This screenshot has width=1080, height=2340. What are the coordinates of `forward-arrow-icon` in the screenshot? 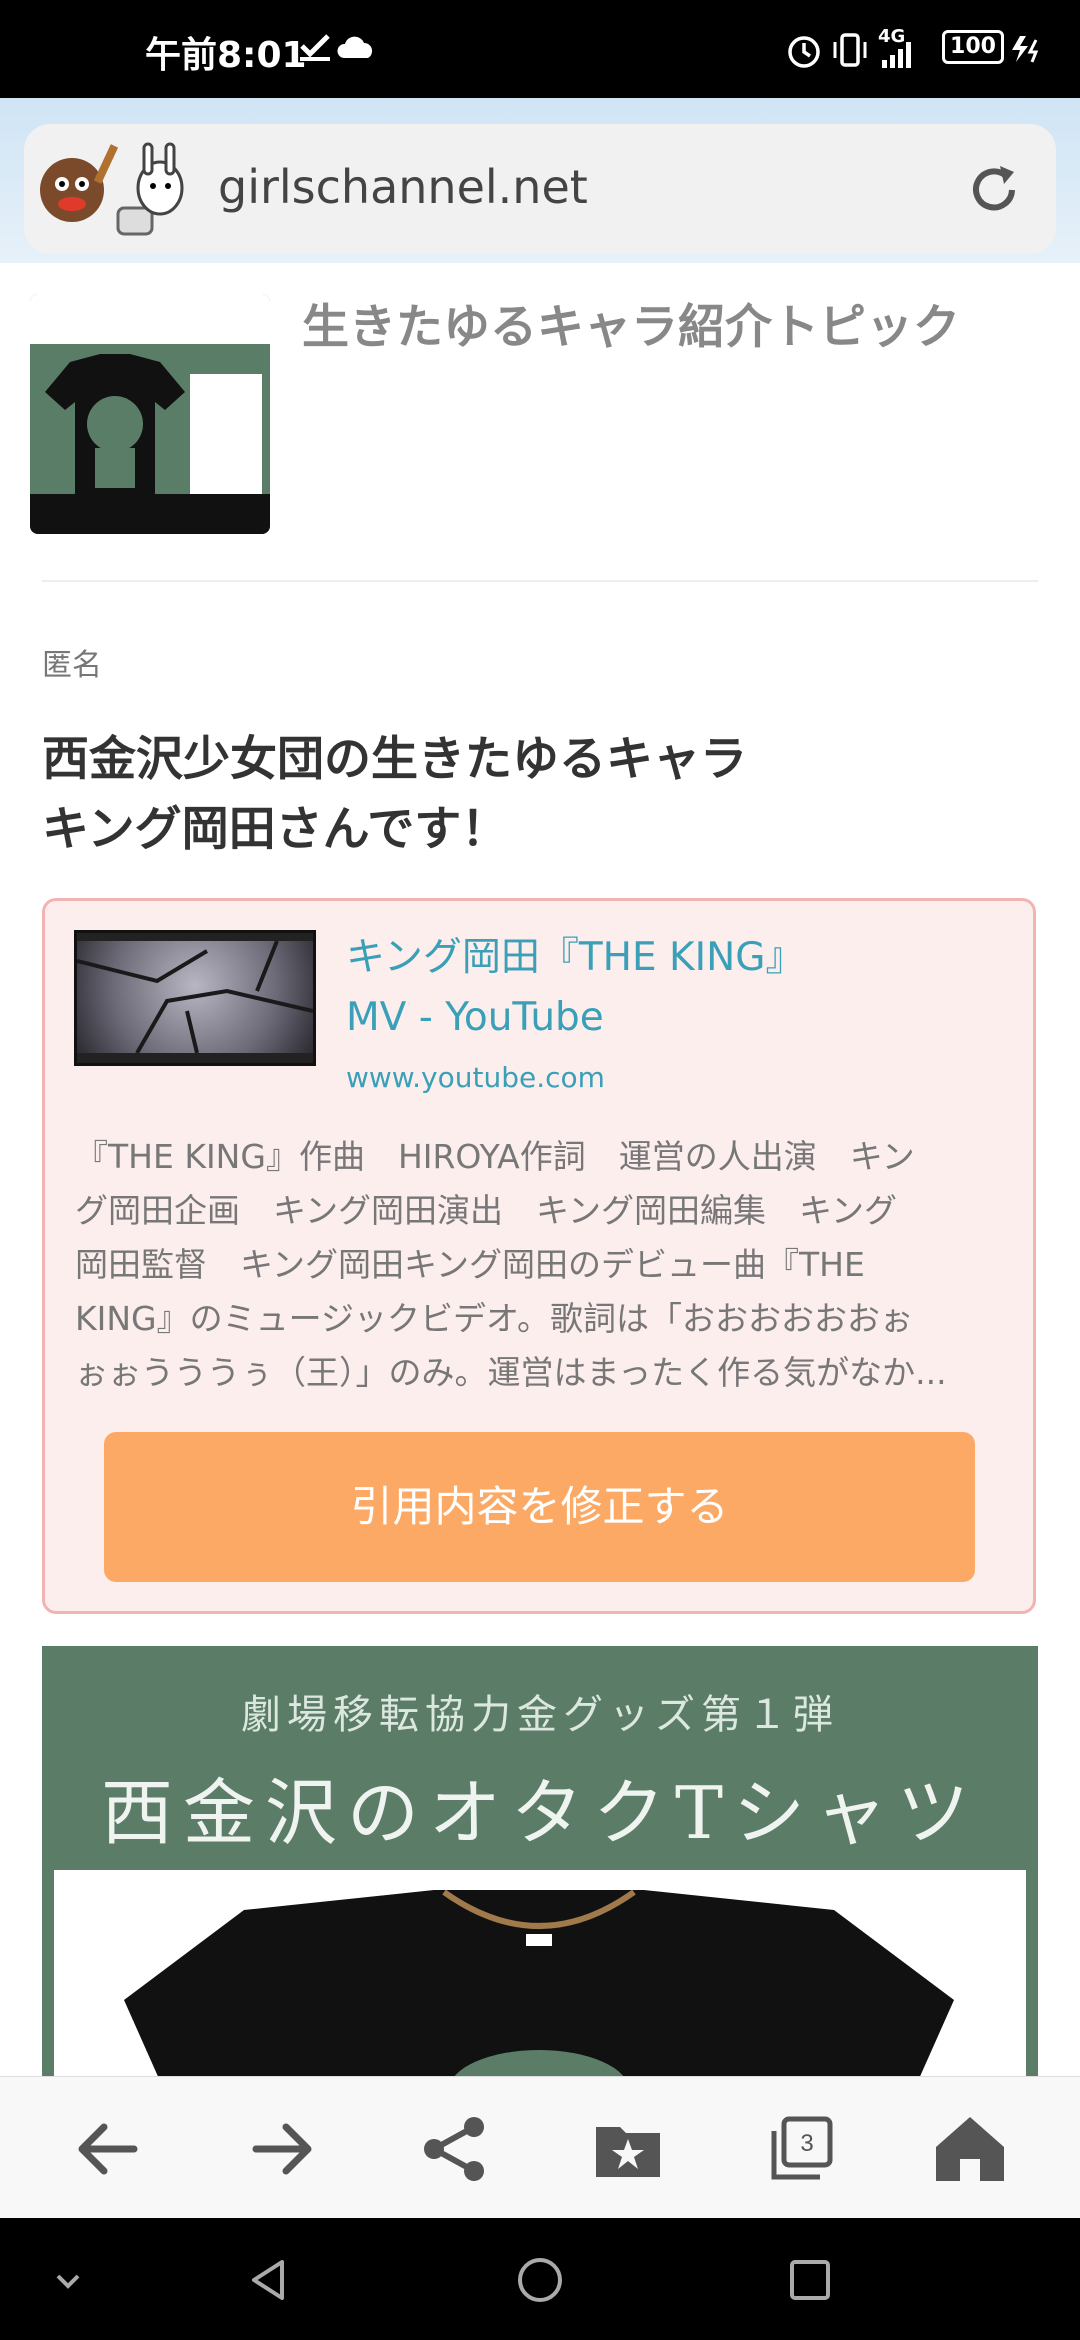 It's located at (282, 2149).